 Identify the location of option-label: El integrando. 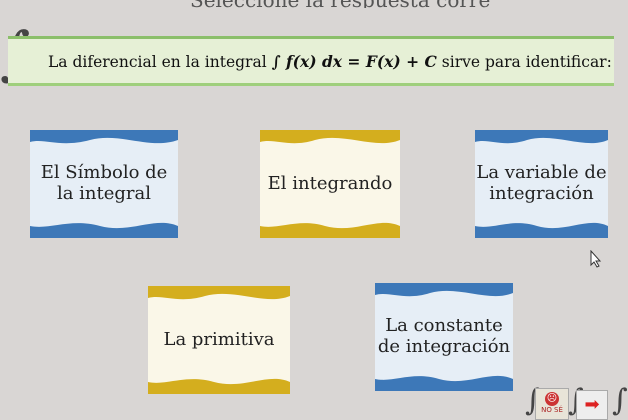
(330, 183).